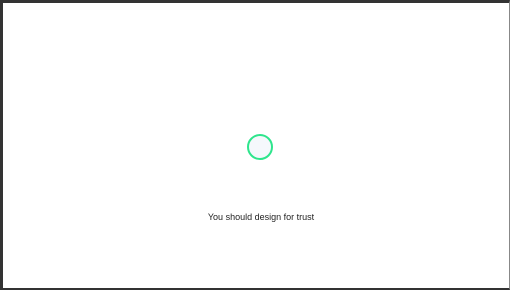  What do you see at coordinates (260, 147) in the screenshot?
I see `loading-circle-icon` at bounding box center [260, 147].